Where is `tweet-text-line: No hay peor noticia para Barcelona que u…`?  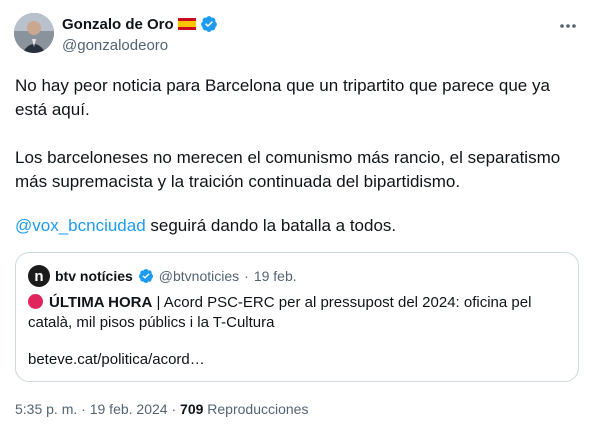 tweet-text-line: No hay peor noticia para Barcelona que u… is located at coordinates (282, 85).